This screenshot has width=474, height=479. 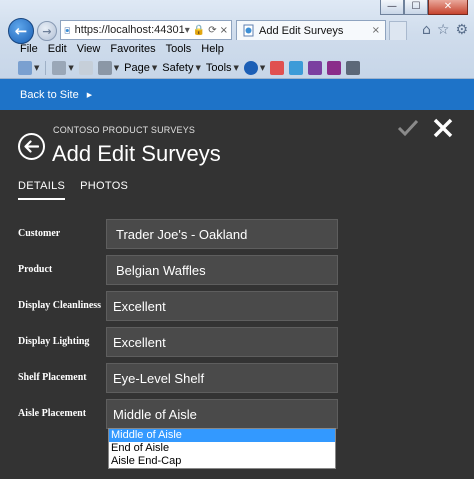 I want to click on tab-page-icon, so click(x=248, y=30).